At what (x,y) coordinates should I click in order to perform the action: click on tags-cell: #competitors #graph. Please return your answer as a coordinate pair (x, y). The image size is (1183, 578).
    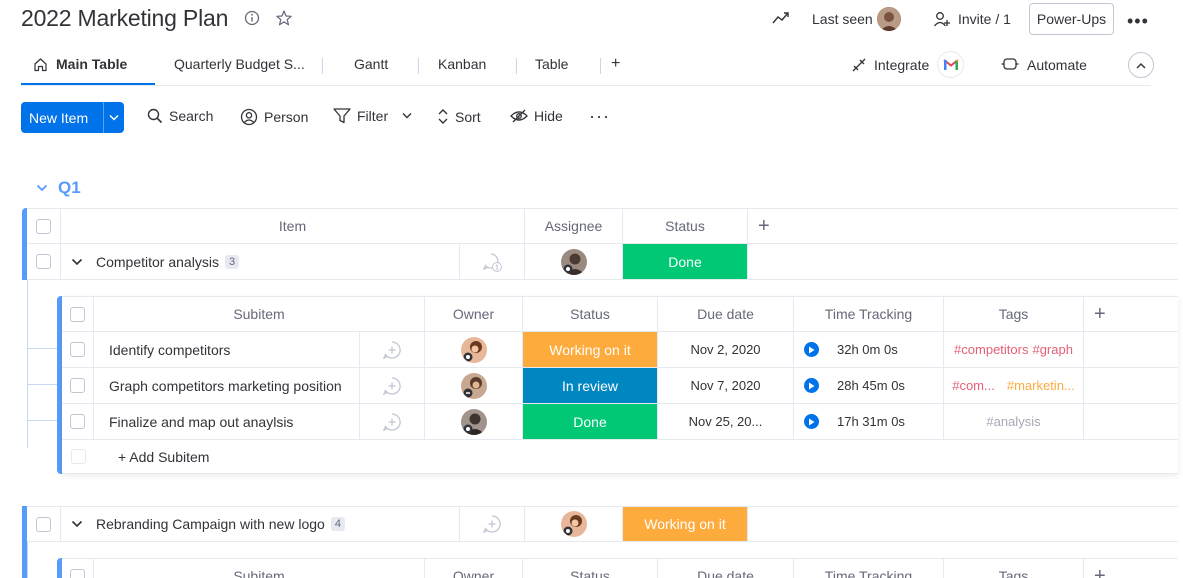
    Looking at the image, I should click on (1014, 350).